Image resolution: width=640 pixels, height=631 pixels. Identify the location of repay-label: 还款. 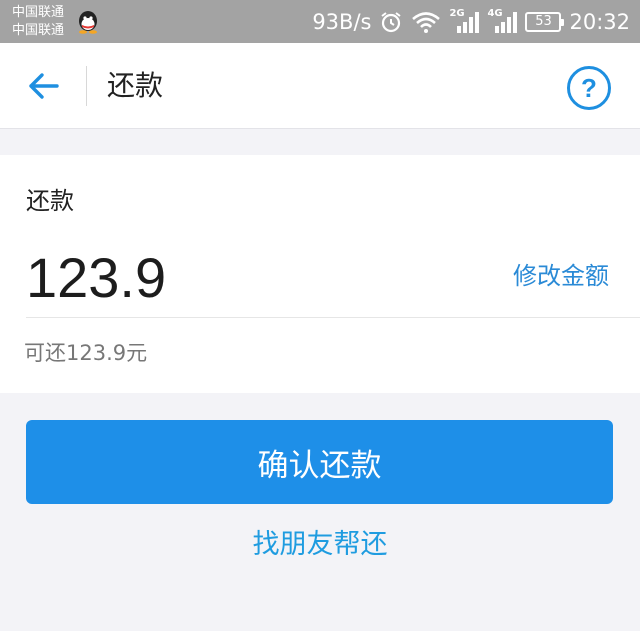
(50, 201).